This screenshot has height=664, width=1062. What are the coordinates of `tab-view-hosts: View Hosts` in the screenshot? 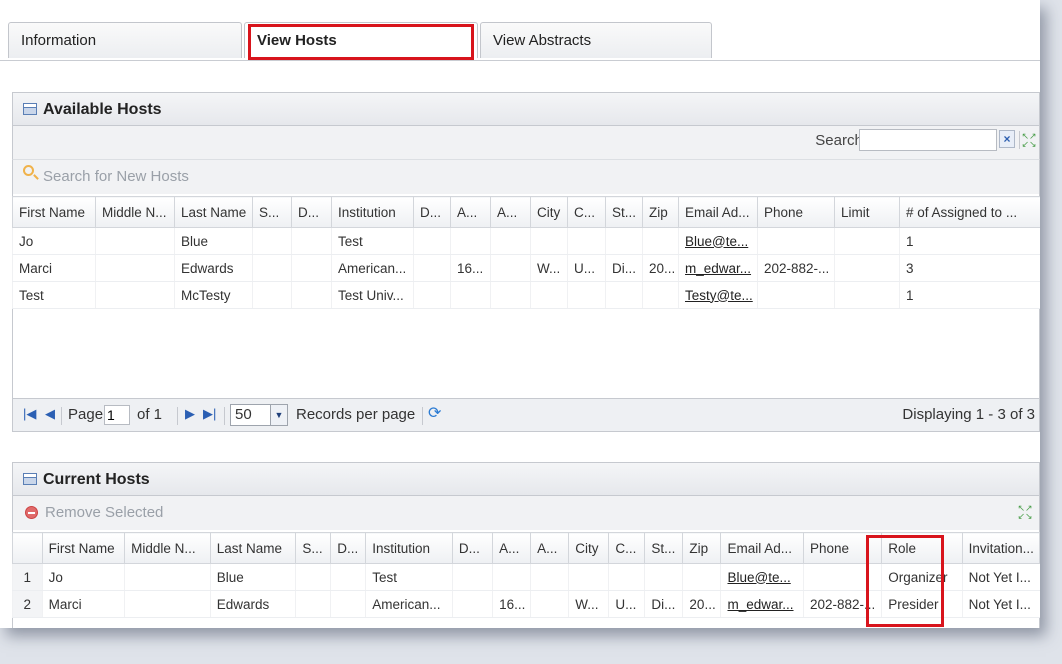 It's located at (361, 40).